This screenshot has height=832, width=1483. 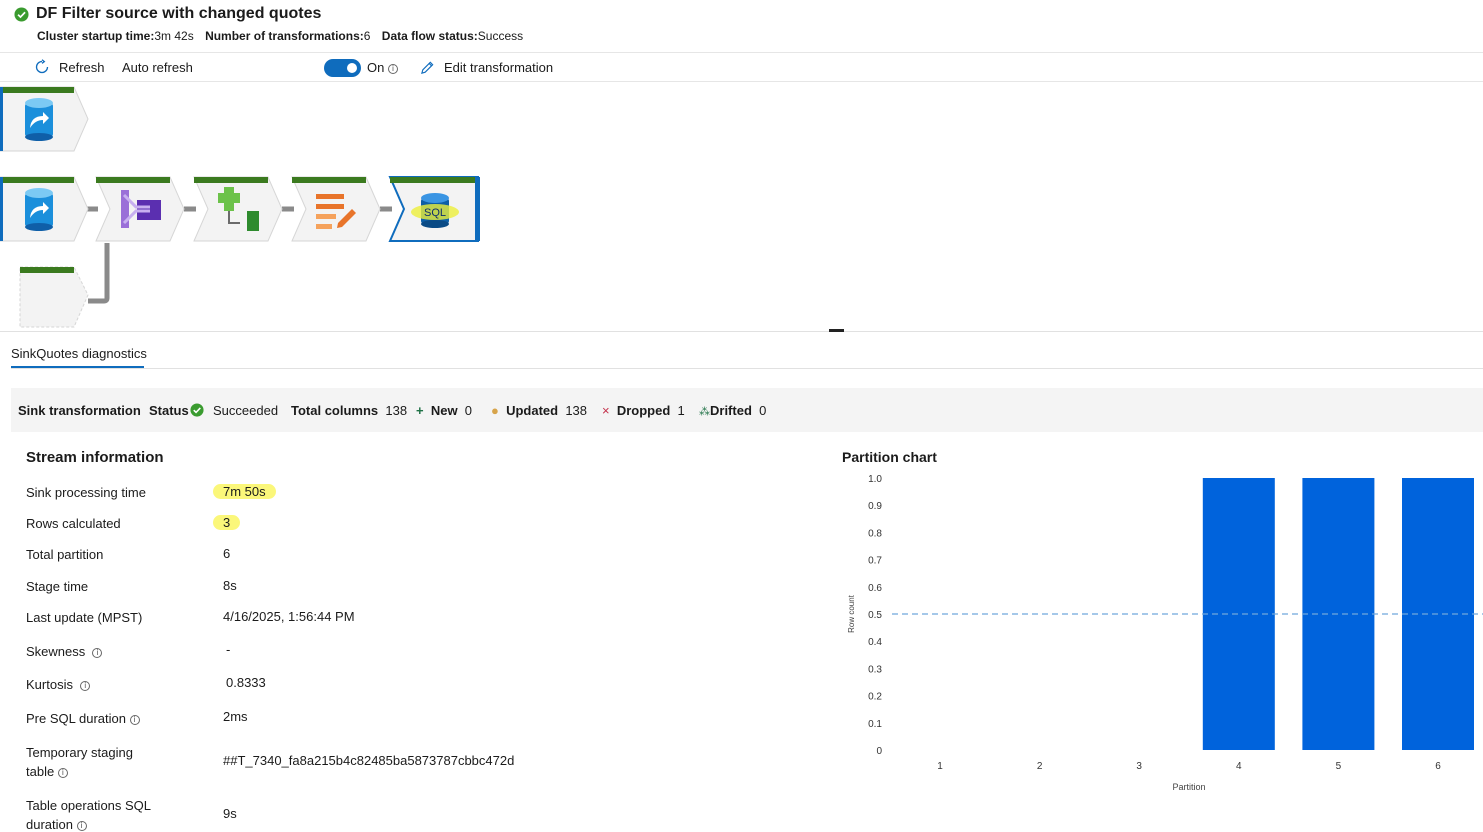 I want to click on skewness-text: Skewness, so click(x=56, y=651).